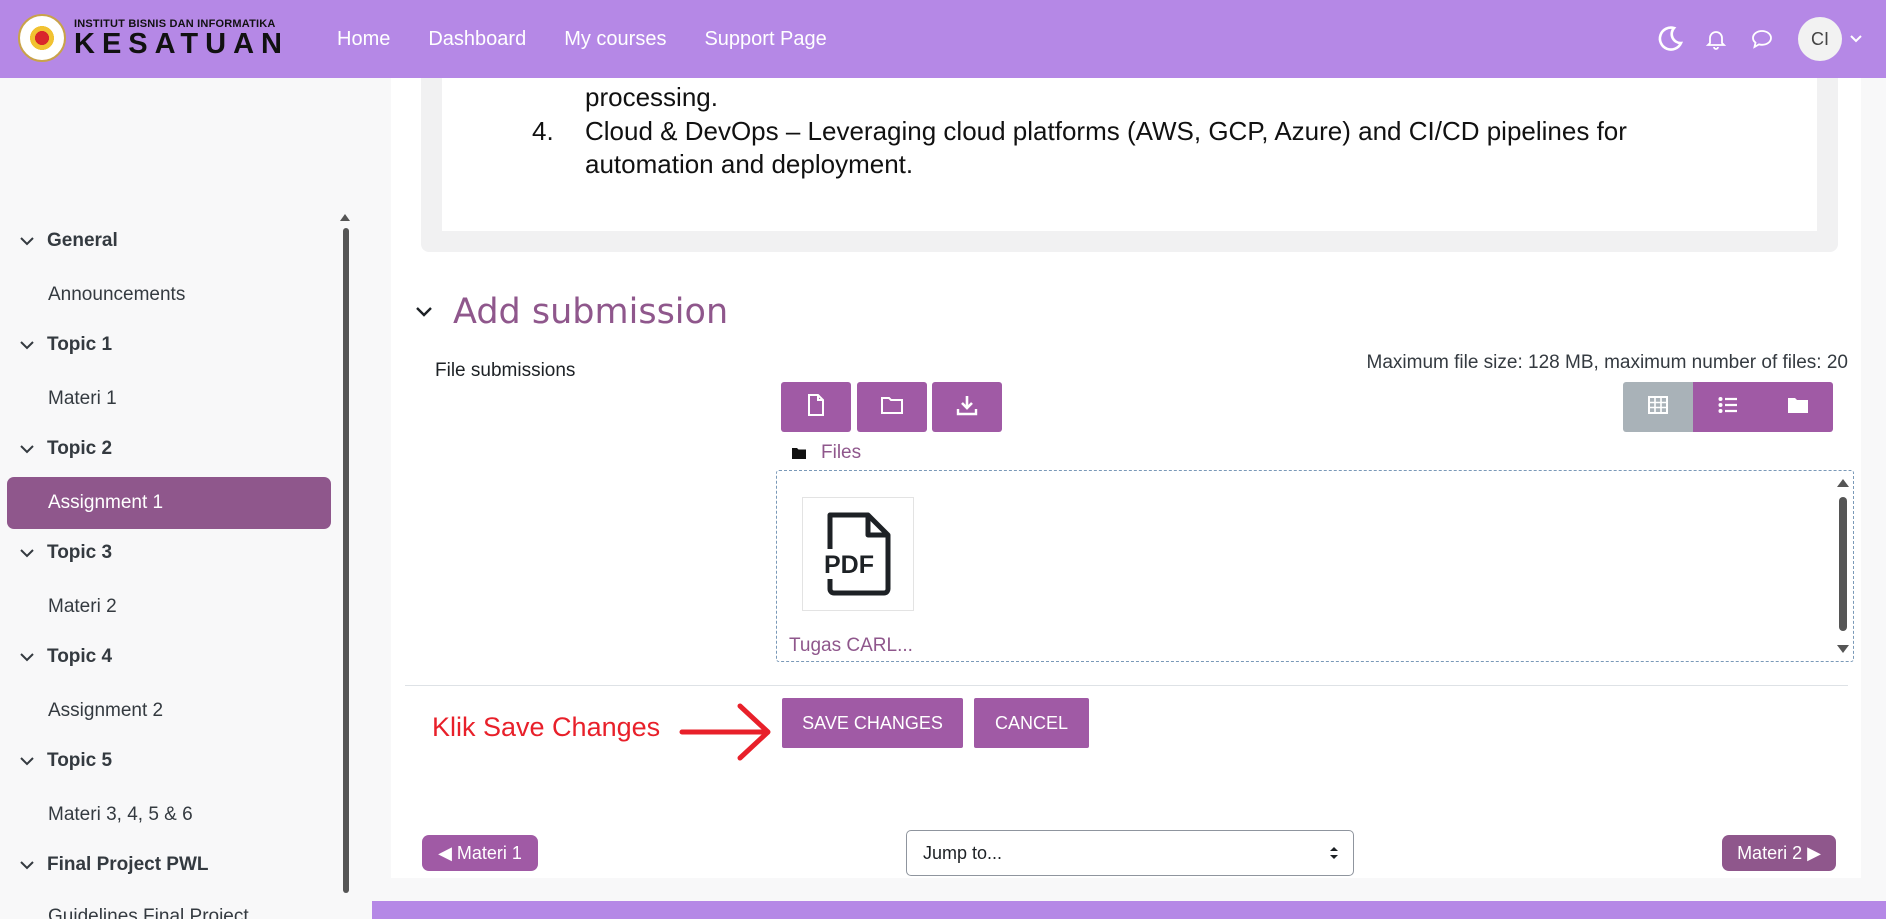 This screenshot has width=1886, height=919. I want to click on pdf-file-icon: PDF, so click(855, 554).